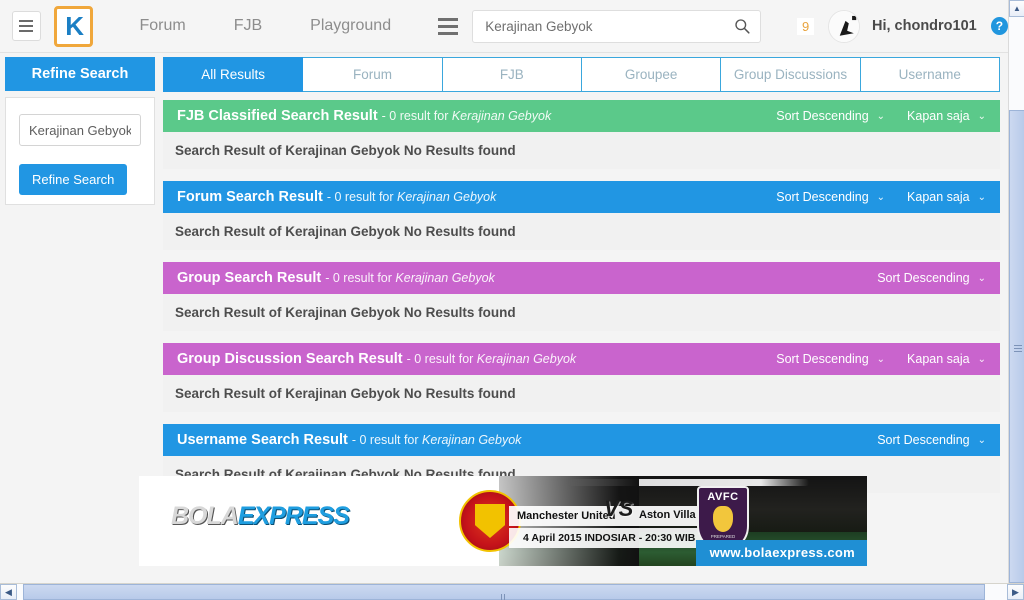 The height and width of the screenshot is (600, 1024). Describe the element at coordinates (248, 26) in the screenshot. I see `nav-item-fjb: FJB` at that location.